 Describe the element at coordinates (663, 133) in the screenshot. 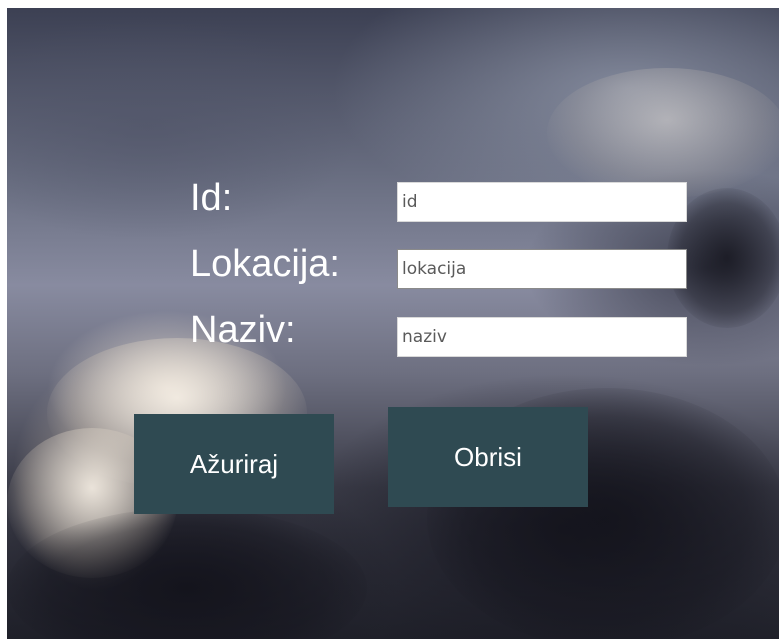

I see `bright-cloud` at that location.